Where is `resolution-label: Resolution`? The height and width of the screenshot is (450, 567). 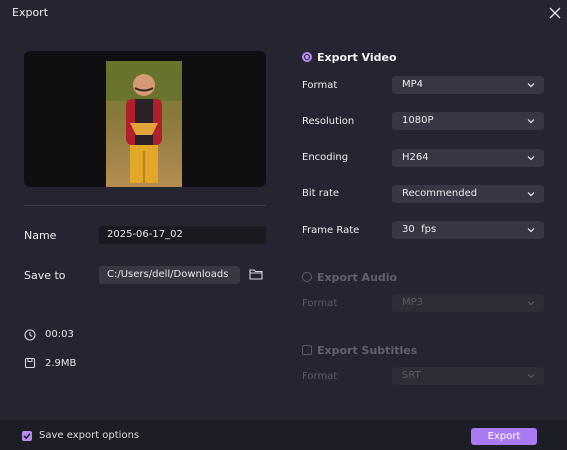 resolution-label: Resolution is located at coordinates (328, 121).